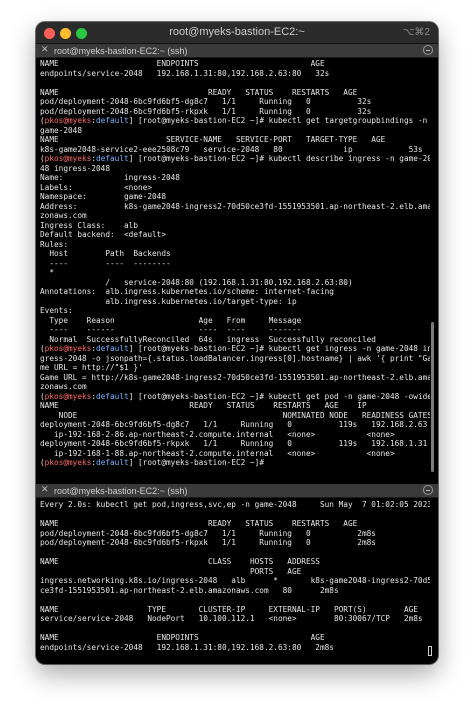 The image size is (474, 706). What do you see at coordinates (235, 415) in the screenshot?
I see `terminal-line: NODE NOMINATED NODE READINESS GATES` at bounding box center [235, 415].